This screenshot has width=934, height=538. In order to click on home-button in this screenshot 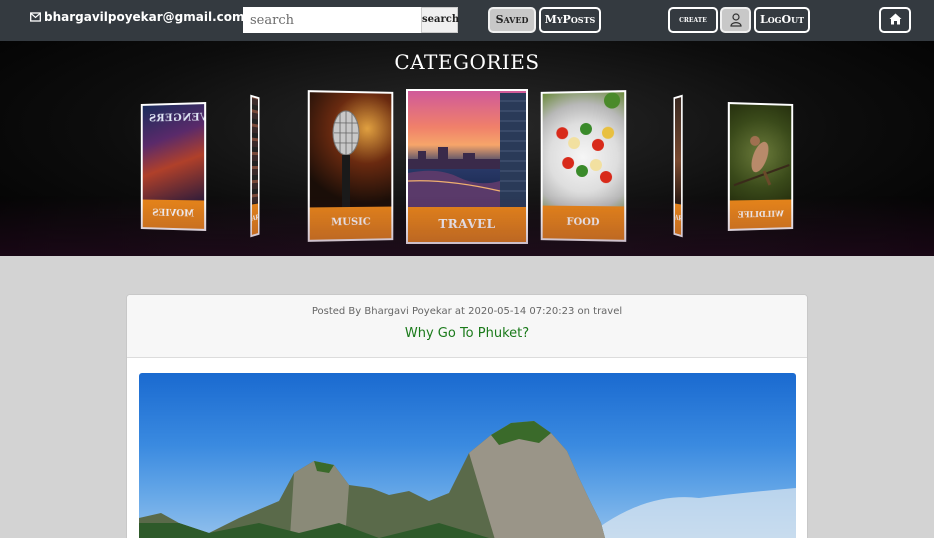, I will do `click(895, 20)`.